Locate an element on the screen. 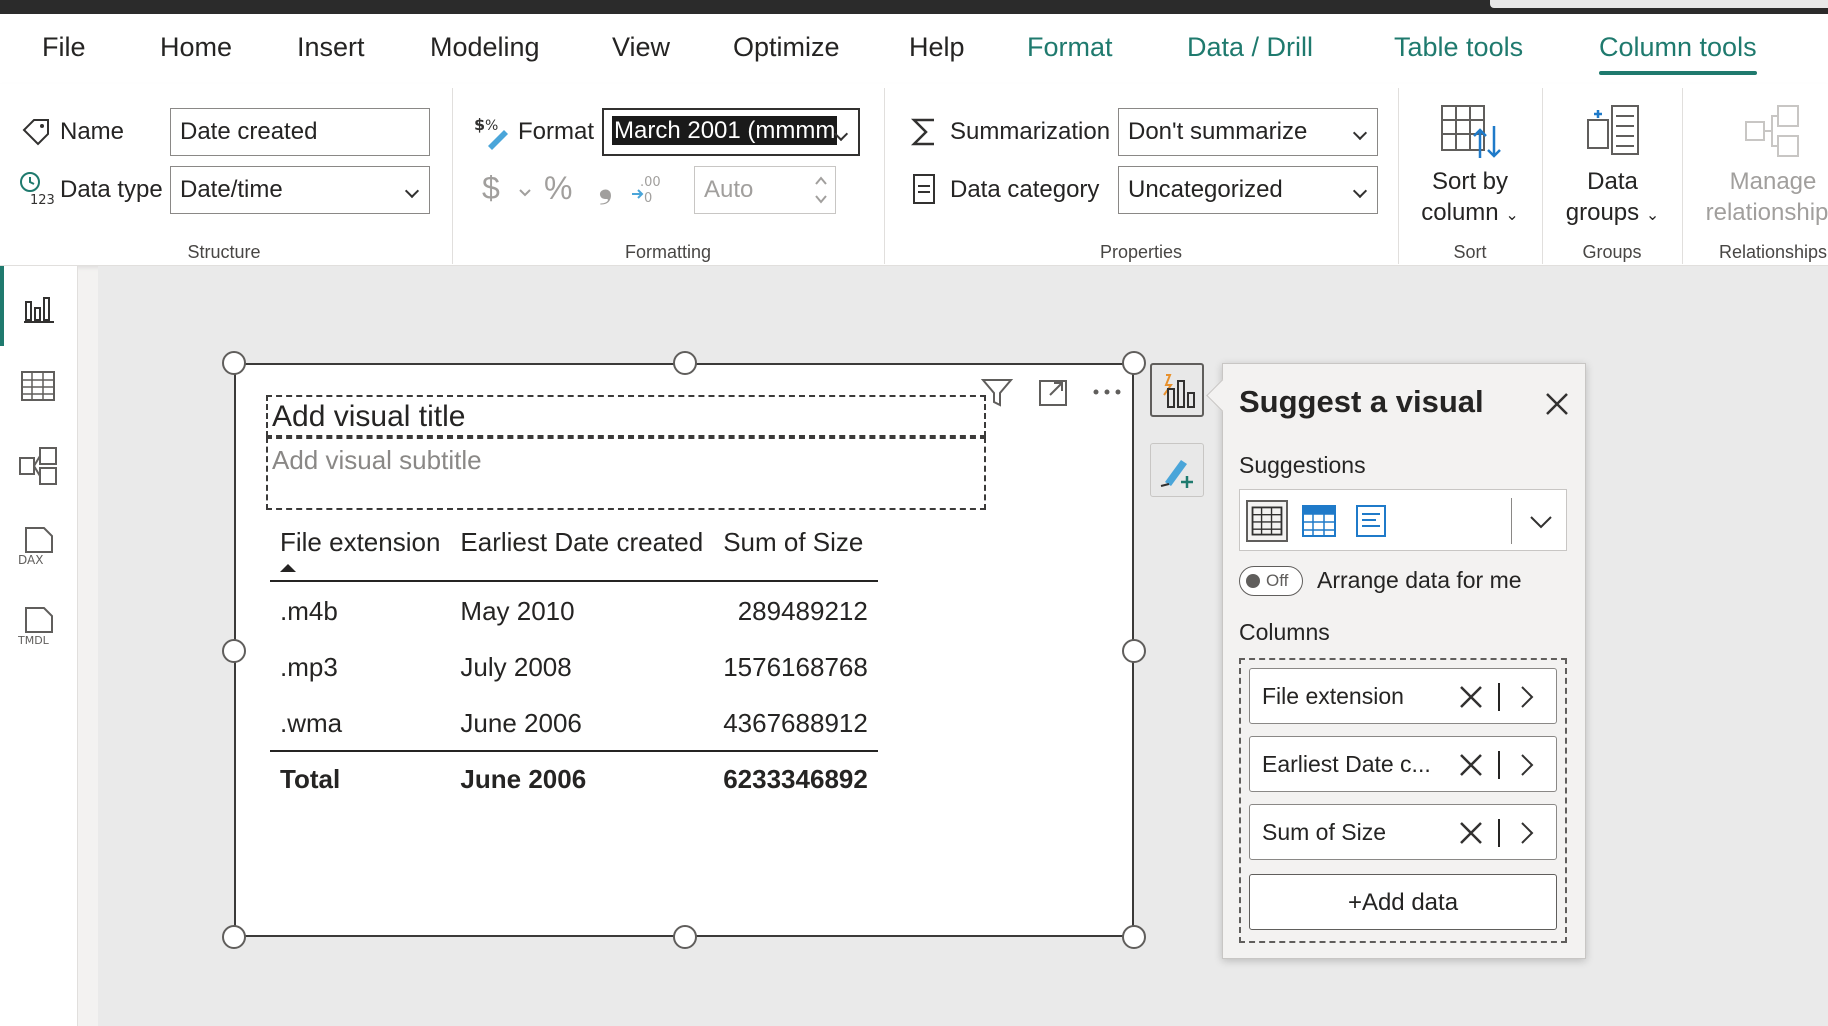  svg-text: 123 is located at coordinates (42, 199).